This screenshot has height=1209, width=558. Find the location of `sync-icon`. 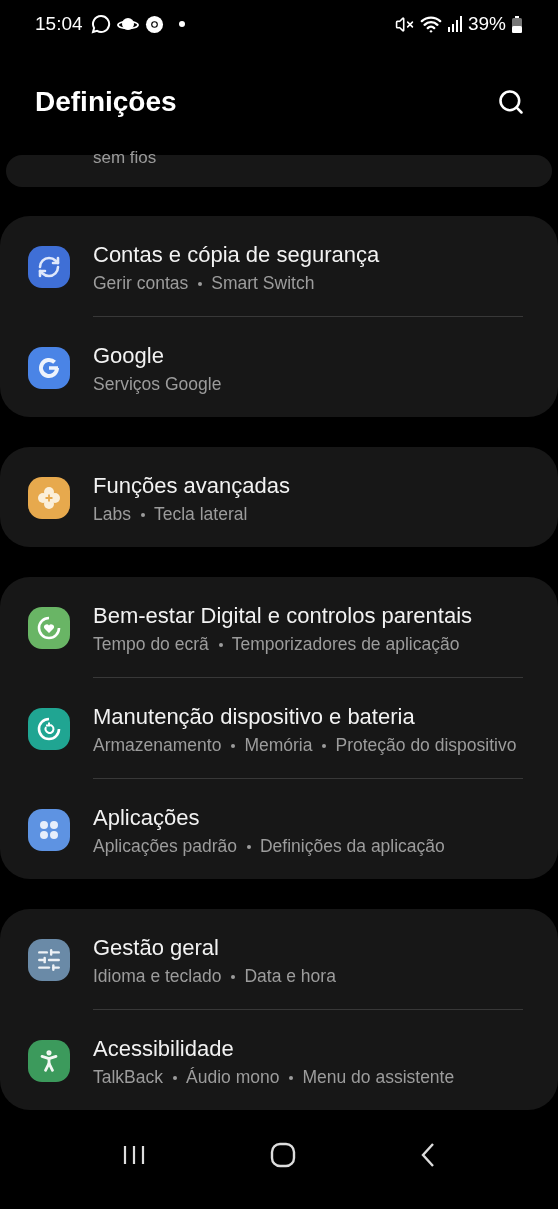

sync-icon is located at coordinates (49, 267).